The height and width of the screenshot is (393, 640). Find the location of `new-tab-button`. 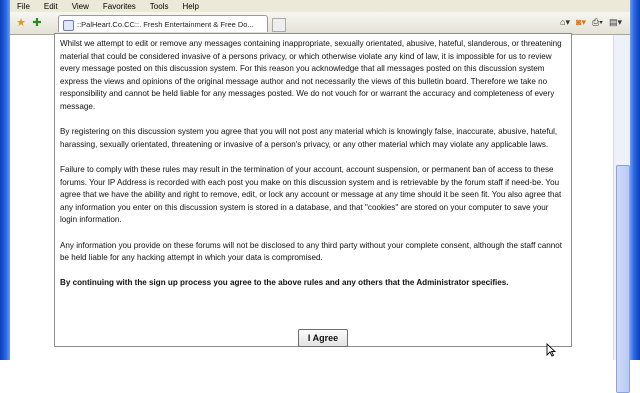

new-tab-button is located at coordinates (279, 25).